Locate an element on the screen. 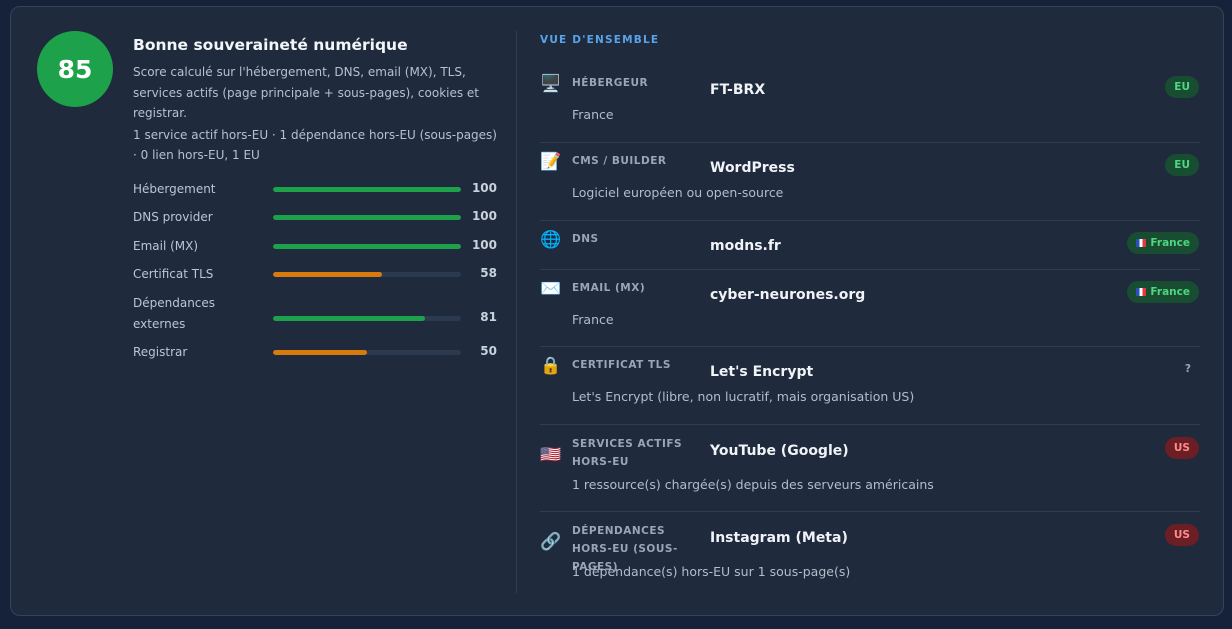  us-flag-icon: 🇺🇸 is located at coordinates (551, 455).